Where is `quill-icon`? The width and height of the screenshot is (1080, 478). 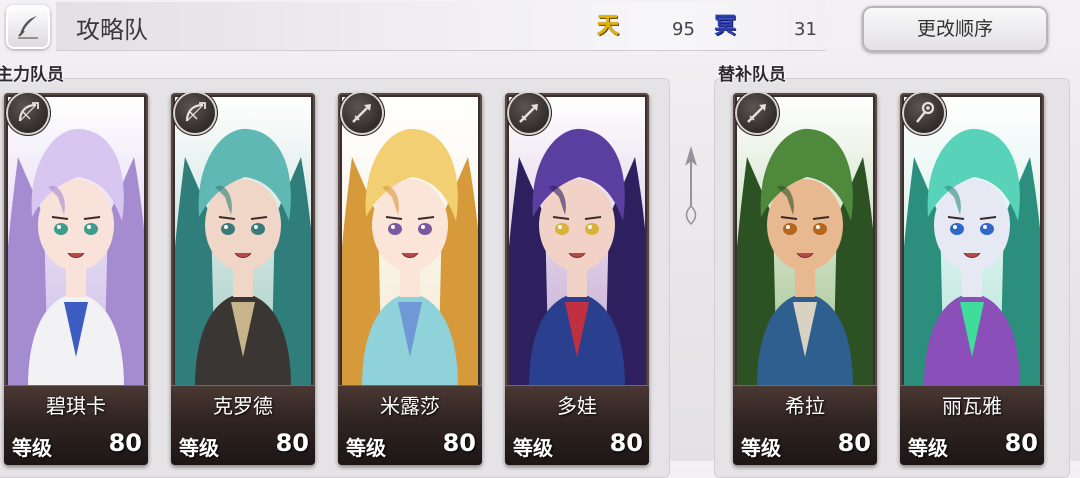 quill-icon is located at coordinates (28, 27).